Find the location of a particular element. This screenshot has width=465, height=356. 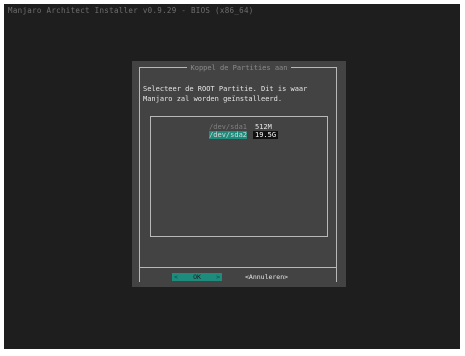

partition-item-sda2: /dev/sda2 19.5G is located at coordinates (242, 135).